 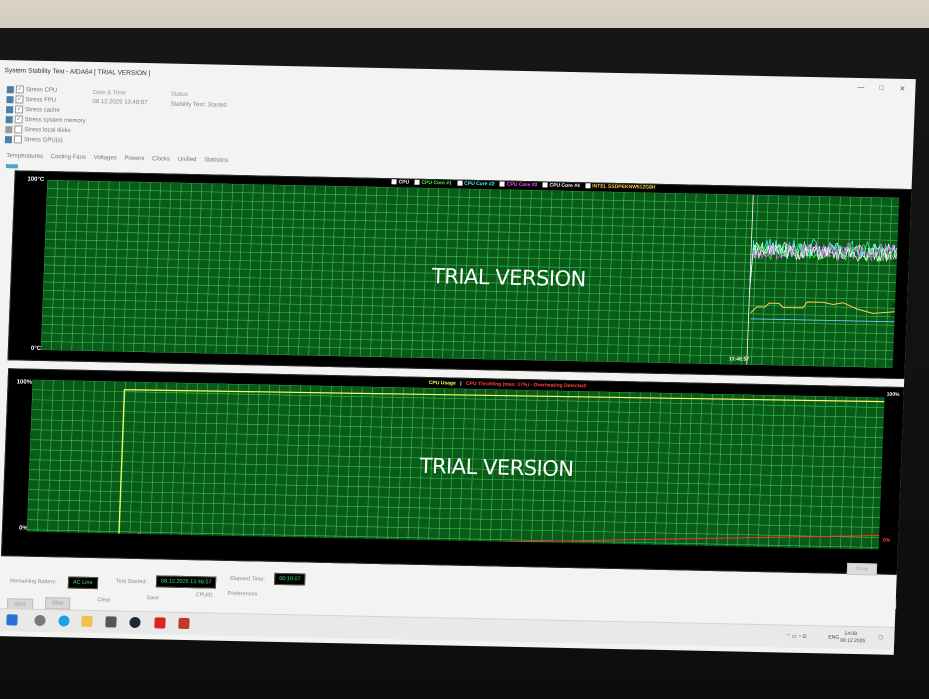 What do you see at coordinates (134, 159) in the screenshot?
I see `tab-powers: Powers` at bounding box center [134, 159].